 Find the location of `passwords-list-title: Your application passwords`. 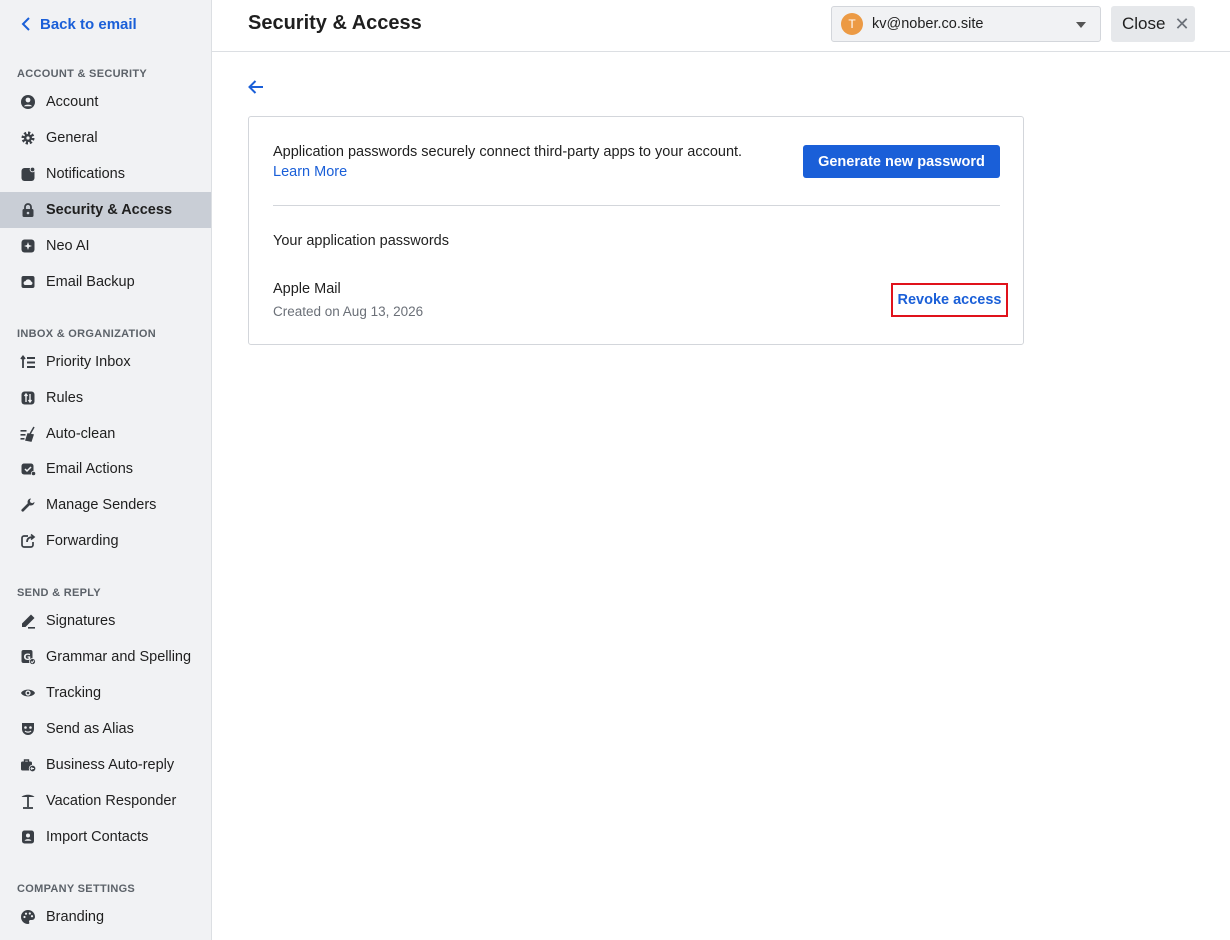

passwords-list-title: Your application passwords is located at coordinates (361, 241).